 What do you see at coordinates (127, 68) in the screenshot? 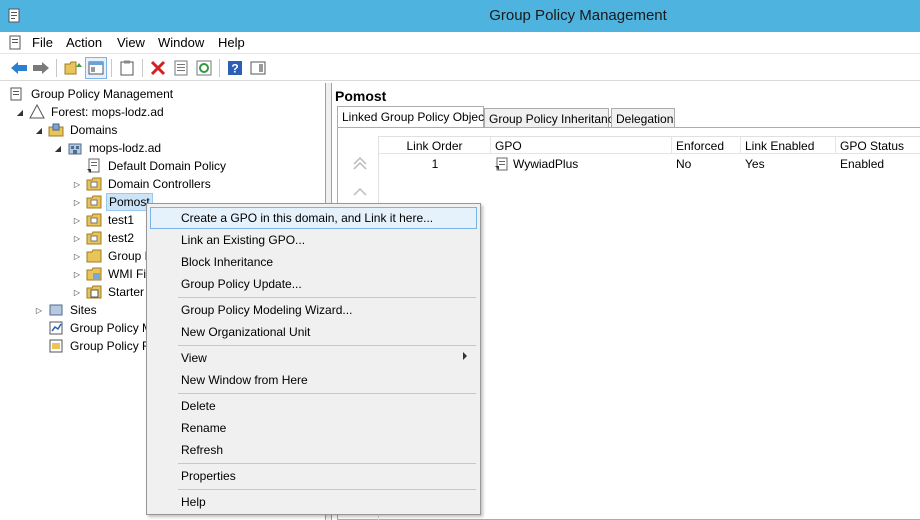
I see `clipboard-button` at bounding box center [127, 68].